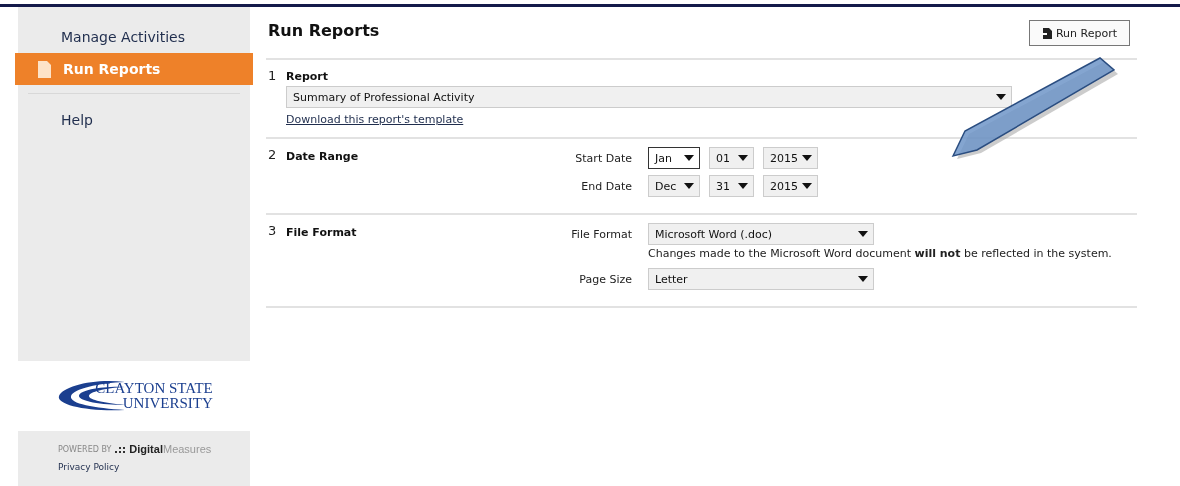  What do you see at coordinates (674, 158) in the screenshot?
I see `dropdown: Jan` at bounding box center [674, 158].